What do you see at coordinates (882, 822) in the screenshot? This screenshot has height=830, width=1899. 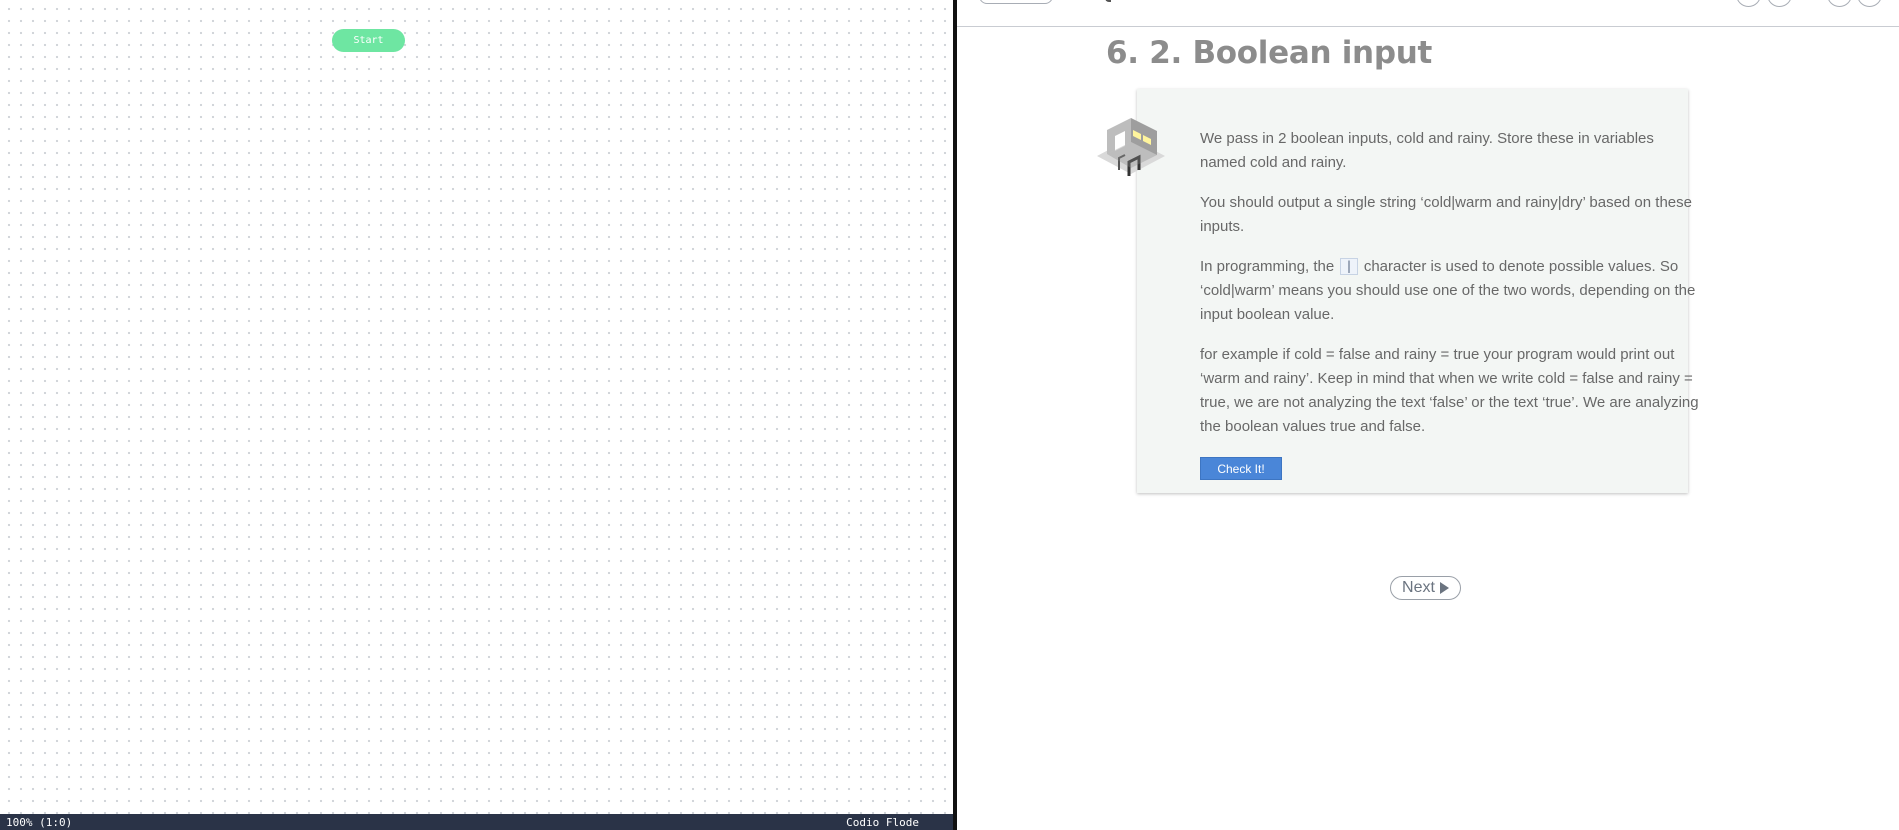 I see `app-name: Codio Flode` at bounding box center [882, 822].